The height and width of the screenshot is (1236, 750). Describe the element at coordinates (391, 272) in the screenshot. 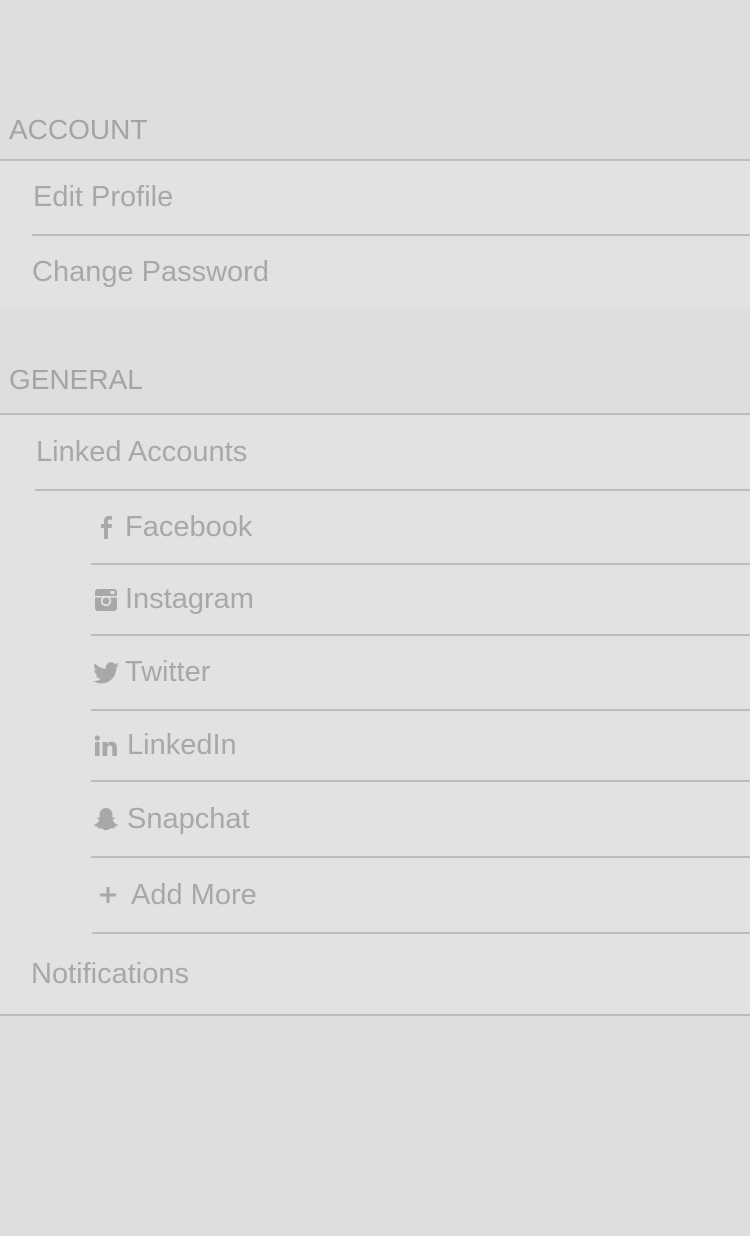

I see `change-password-row: Change Password` at that location.